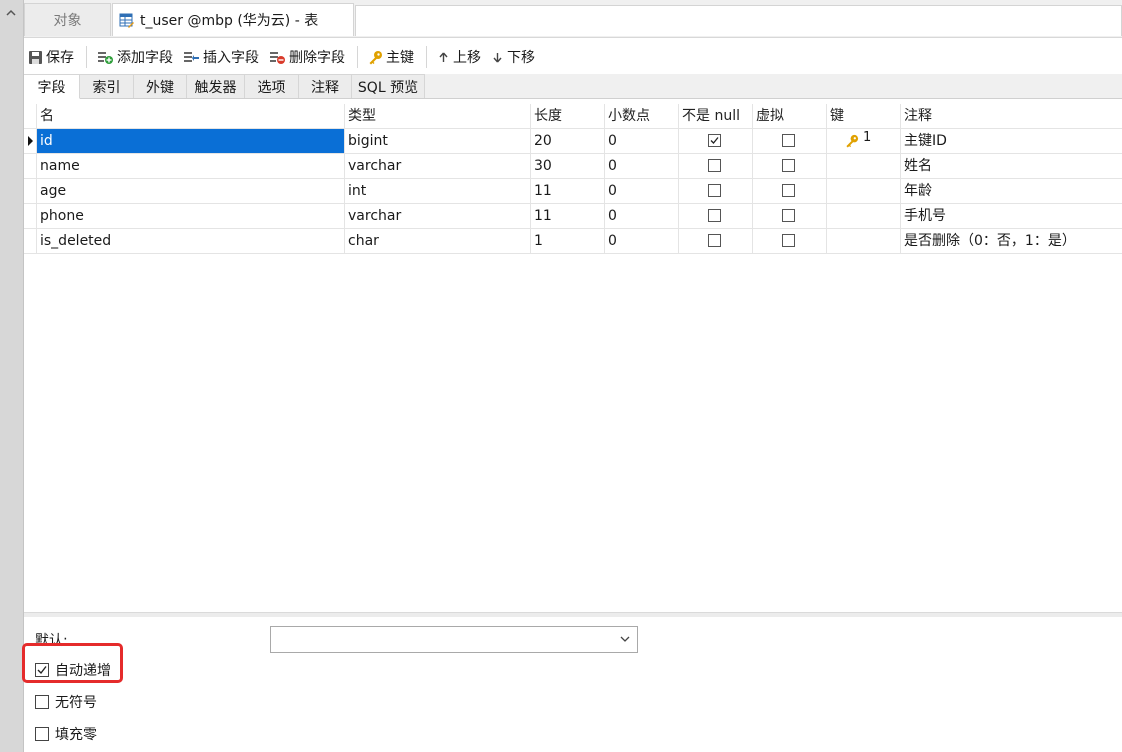 The height and width of the screenshot is (752, 1122). I want to click on move-up-button: 上移, so click(459, 57).